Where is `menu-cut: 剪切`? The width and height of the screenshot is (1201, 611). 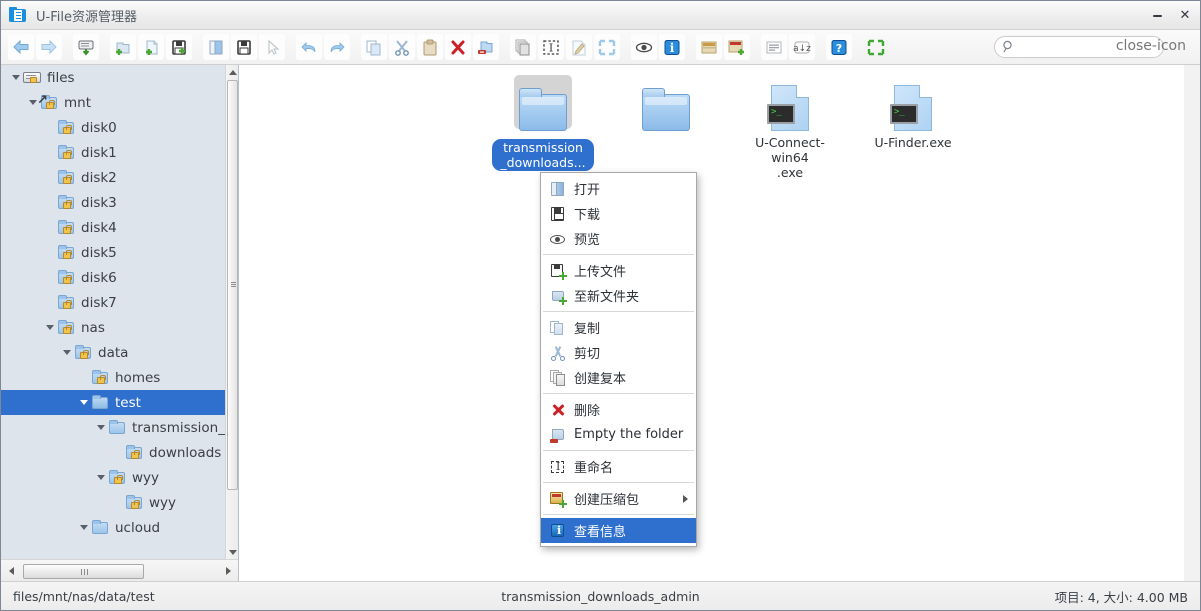
menu-cut: 剪切 is located at coordinates (618, 352).